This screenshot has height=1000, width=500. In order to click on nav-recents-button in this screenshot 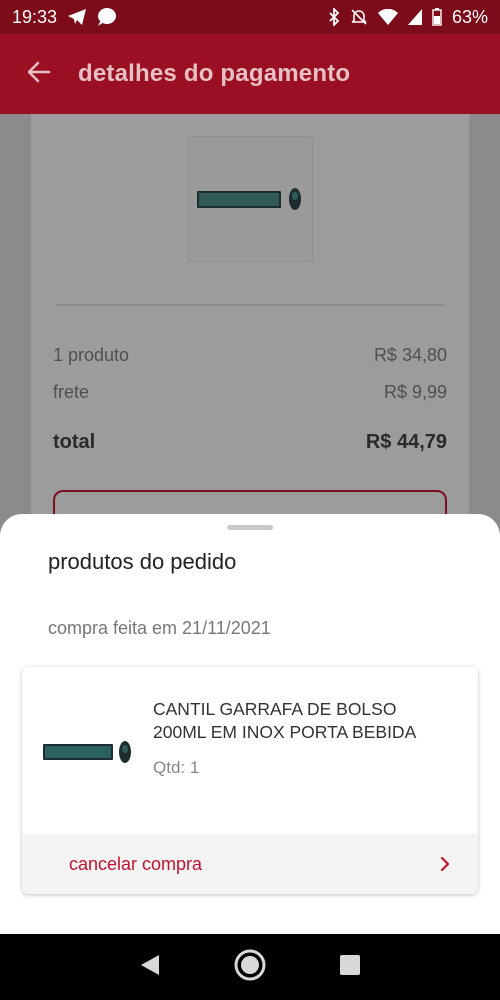, I will do `click(350, 967)`.